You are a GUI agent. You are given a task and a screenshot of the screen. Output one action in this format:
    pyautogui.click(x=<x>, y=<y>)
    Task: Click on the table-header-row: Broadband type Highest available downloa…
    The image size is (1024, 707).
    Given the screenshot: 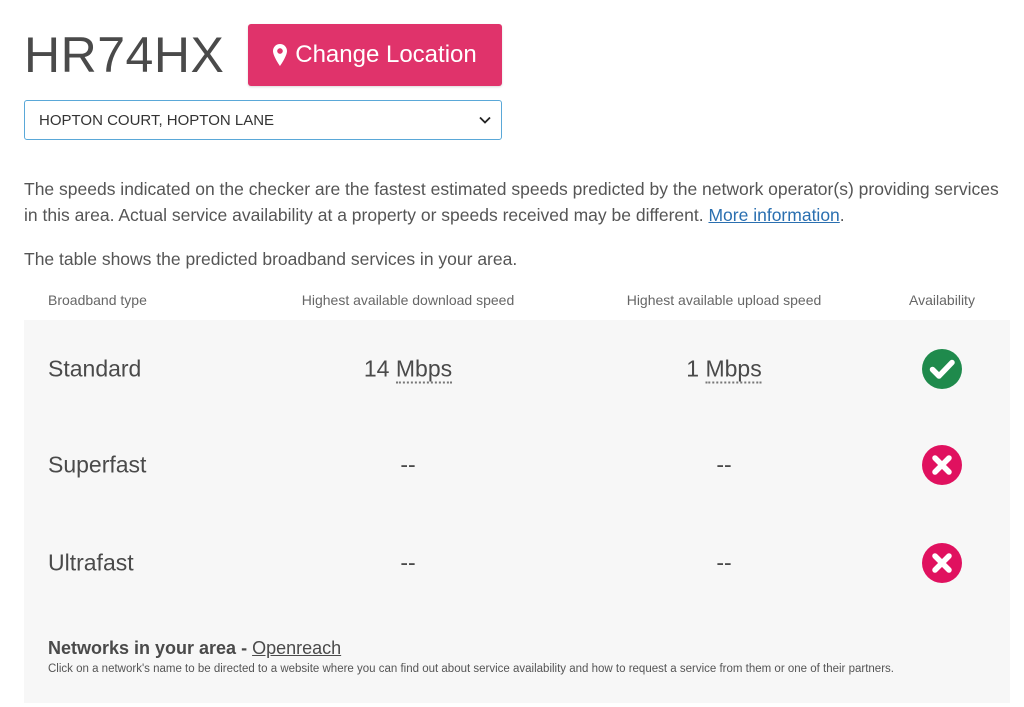 What is the action you would take?
    pyautogui.click(x=517, y=302)
    